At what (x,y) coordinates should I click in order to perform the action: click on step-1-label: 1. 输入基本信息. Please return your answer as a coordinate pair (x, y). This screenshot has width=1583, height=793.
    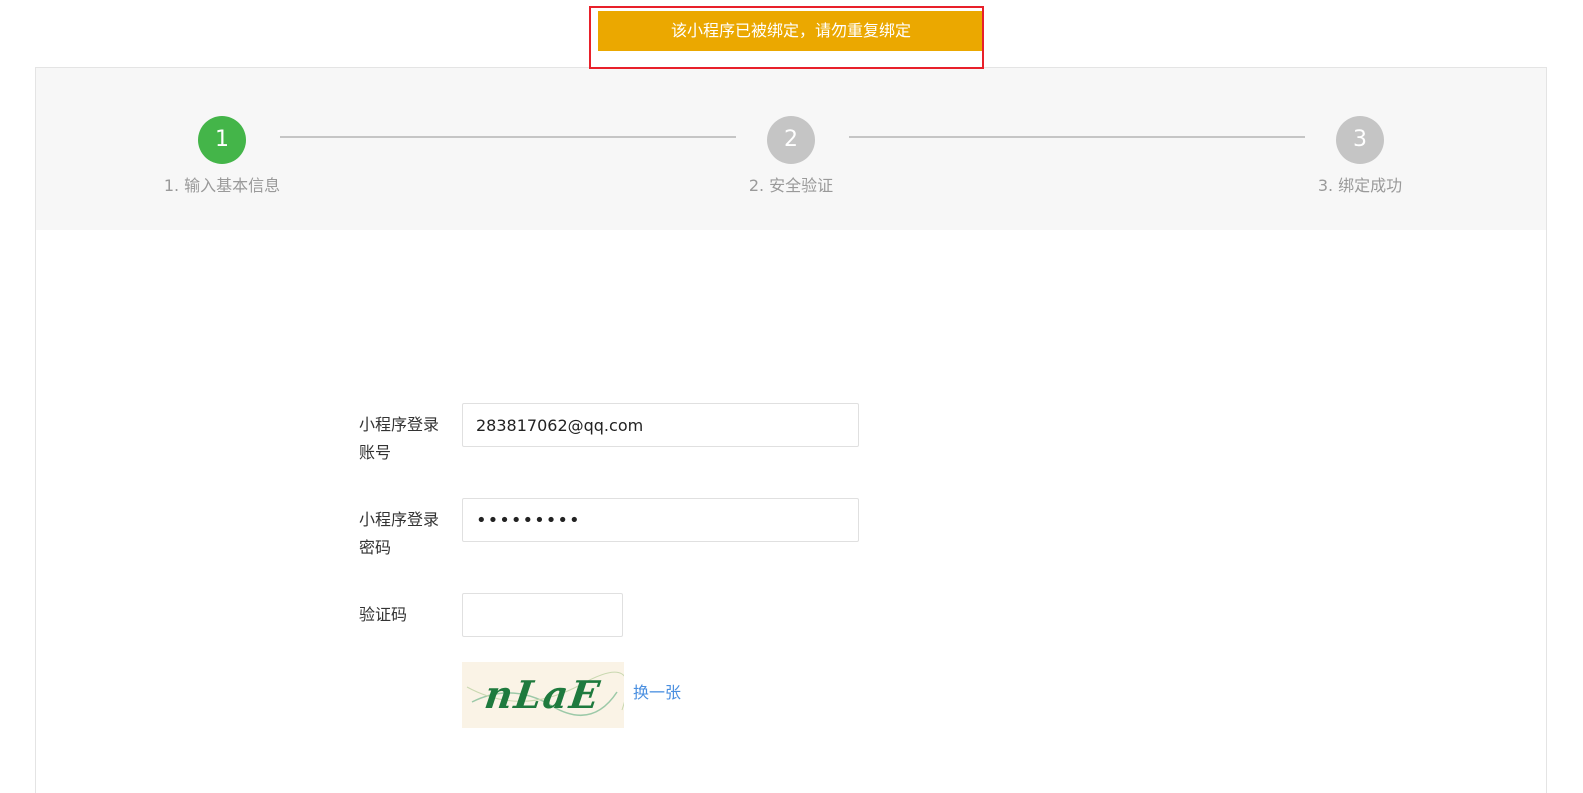
    Looking at the image, I should click on (222, 185).